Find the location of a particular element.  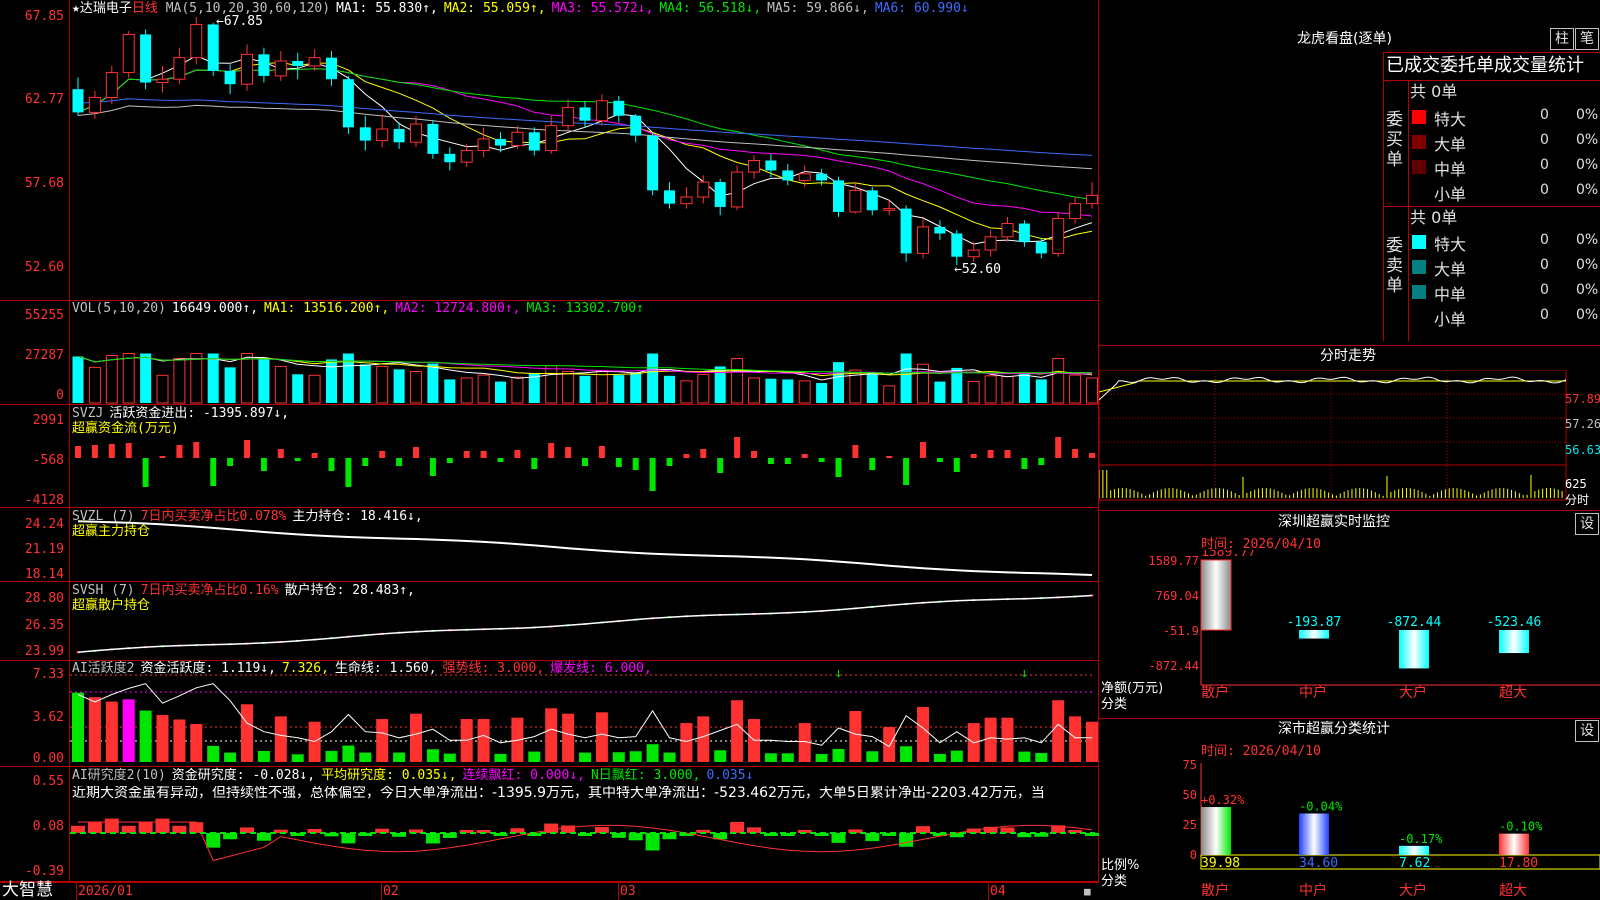

order-type-label: 特大 is located at coordinates (1450, 244).